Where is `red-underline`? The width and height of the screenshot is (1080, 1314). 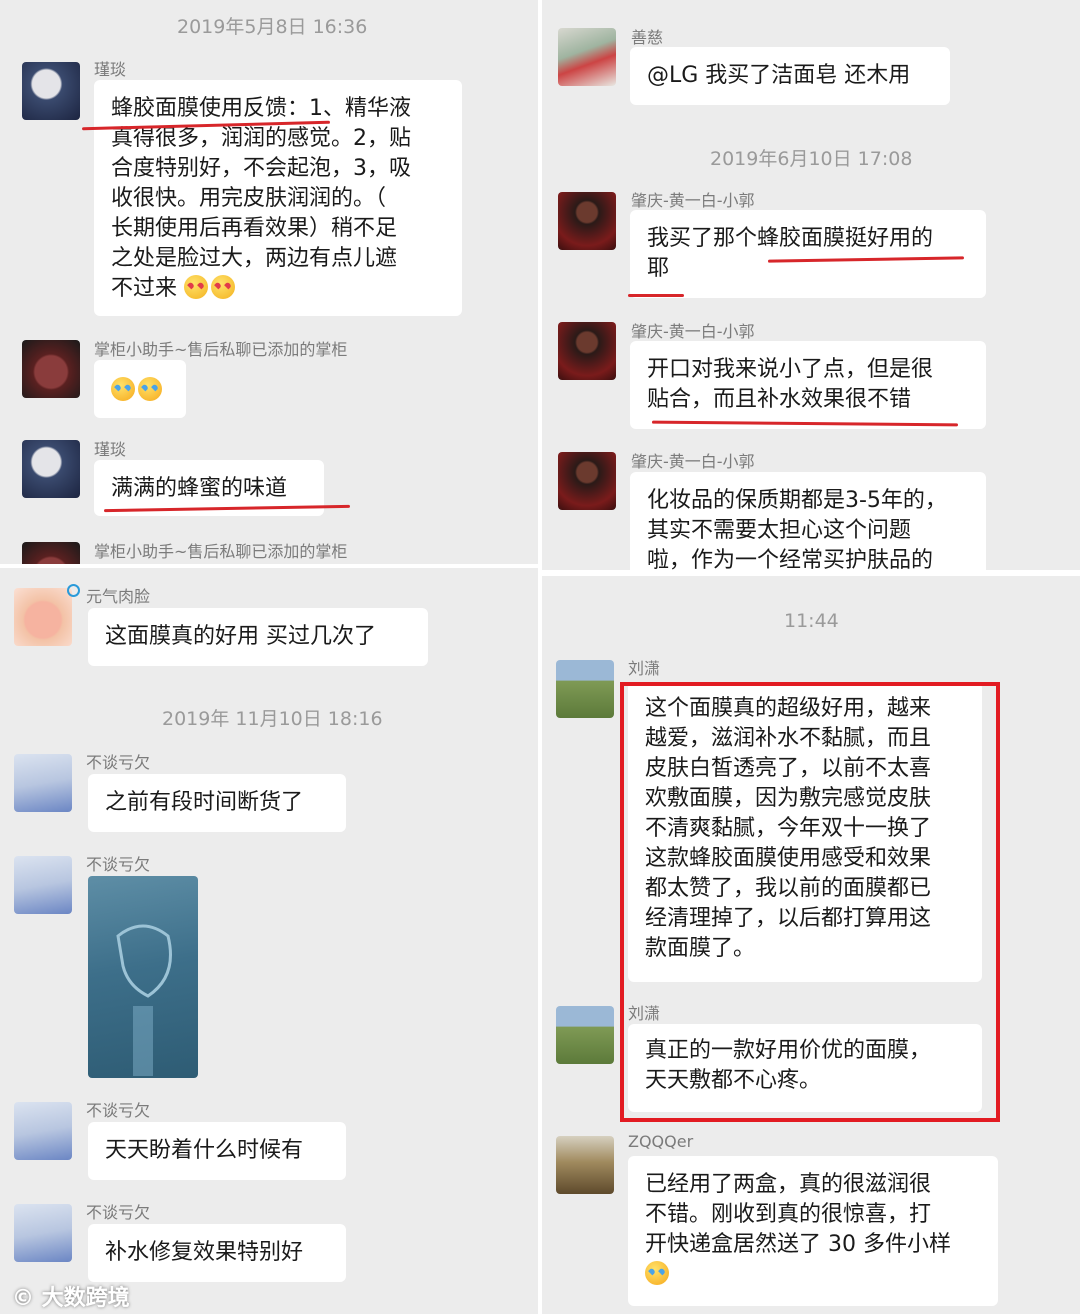
red-underline is located at coordinates (656, 295).